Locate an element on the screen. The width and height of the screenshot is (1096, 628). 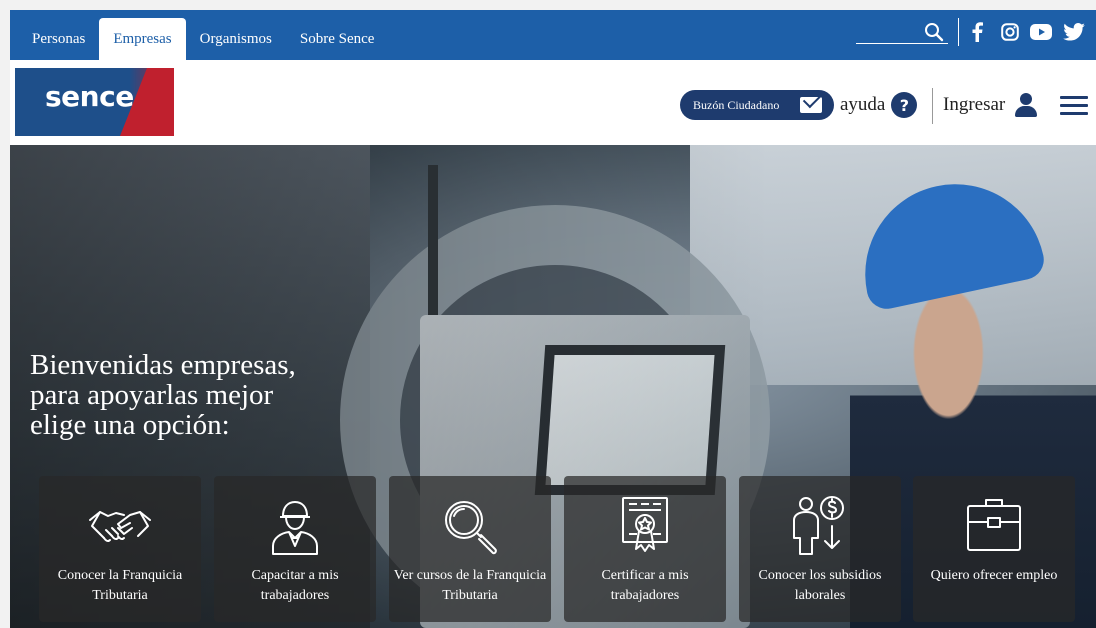
card-label: Capacitar a mis trabajadores is located at coordinates (295, 585).